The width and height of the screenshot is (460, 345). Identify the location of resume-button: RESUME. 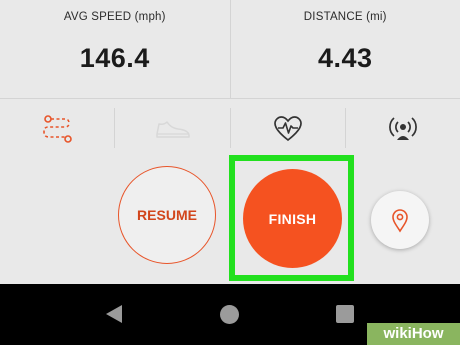
(167, 215).